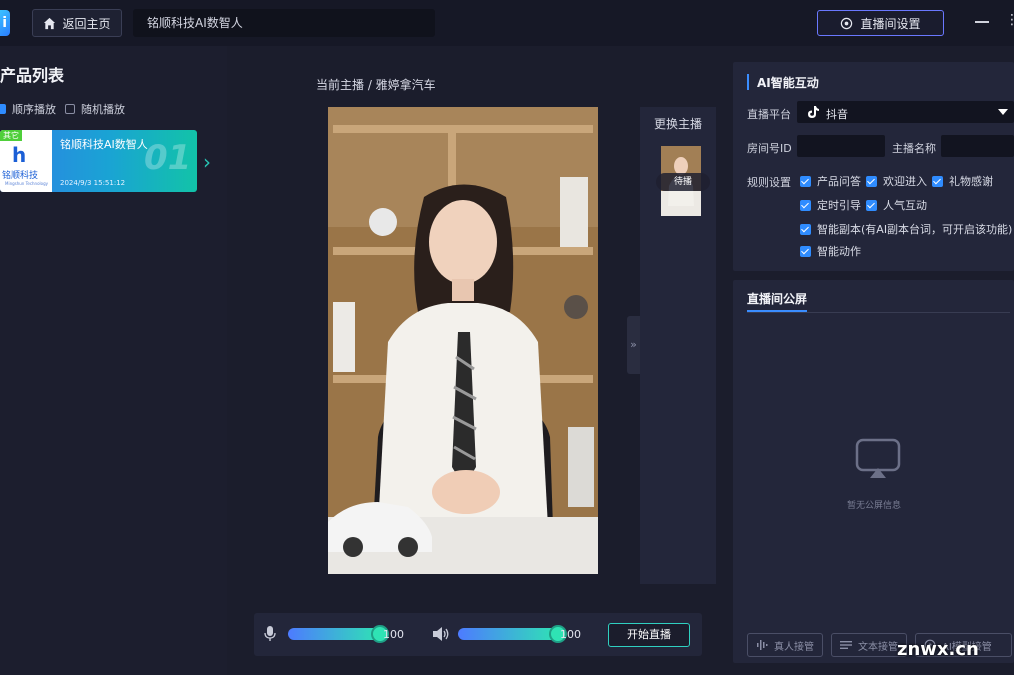 This screenshot has width=1014, height=675. I want to click on rule-smart-script: 智能副本(有AI副本台词，可开启该功能), so click(906, 229).